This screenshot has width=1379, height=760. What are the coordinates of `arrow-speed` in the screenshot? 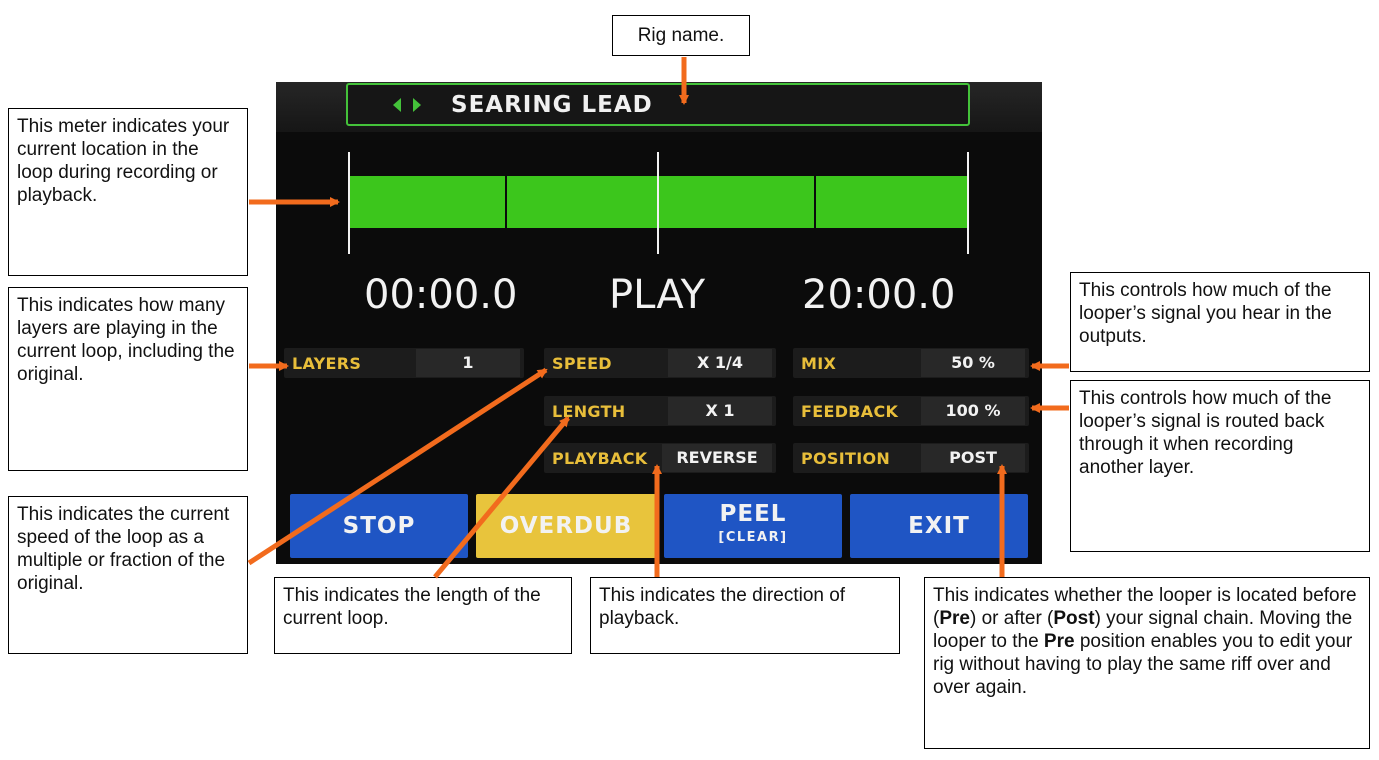 It's located at (397, 466).